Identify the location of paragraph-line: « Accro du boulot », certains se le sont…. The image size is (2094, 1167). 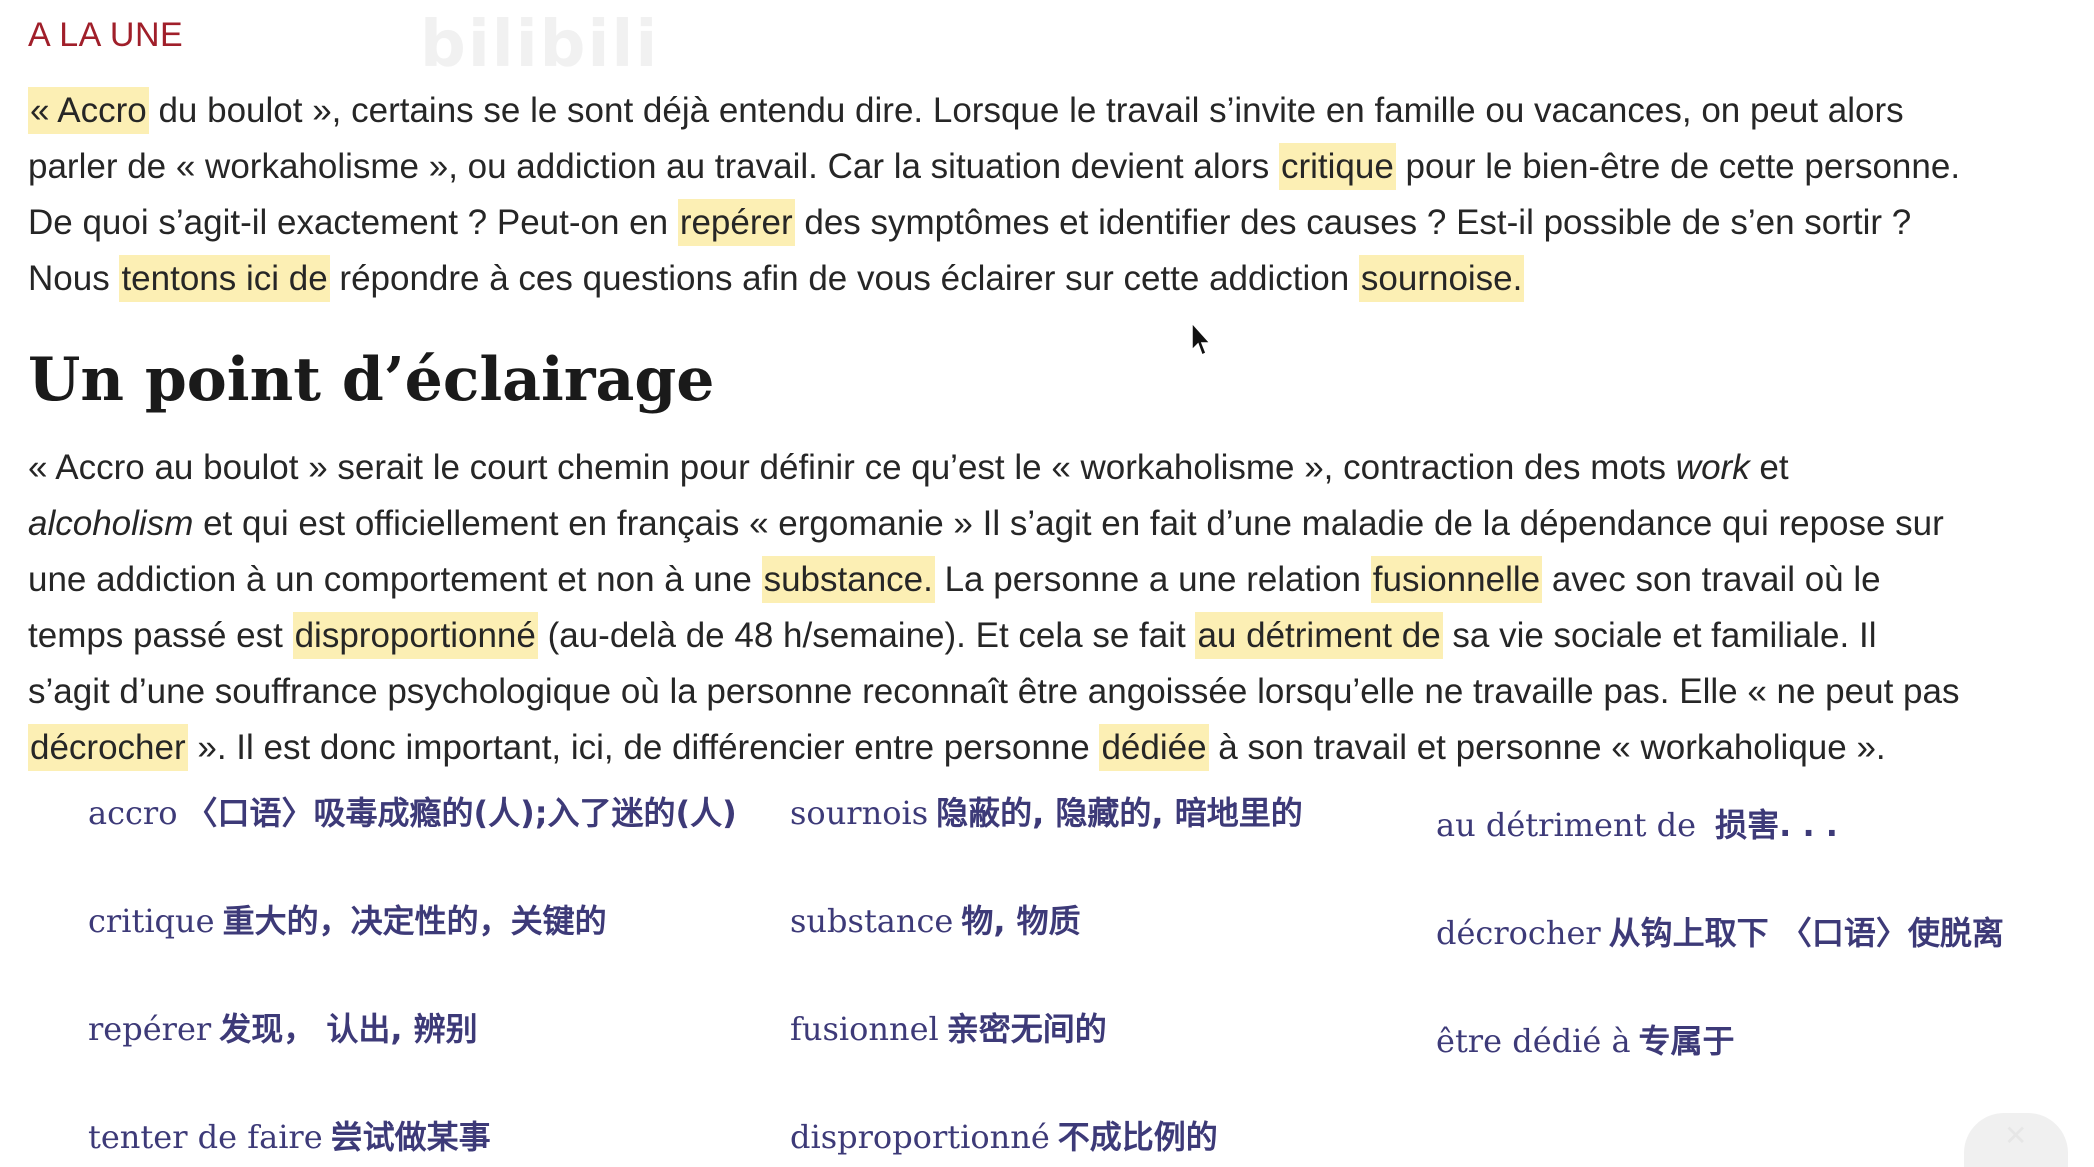
(1053, 111).